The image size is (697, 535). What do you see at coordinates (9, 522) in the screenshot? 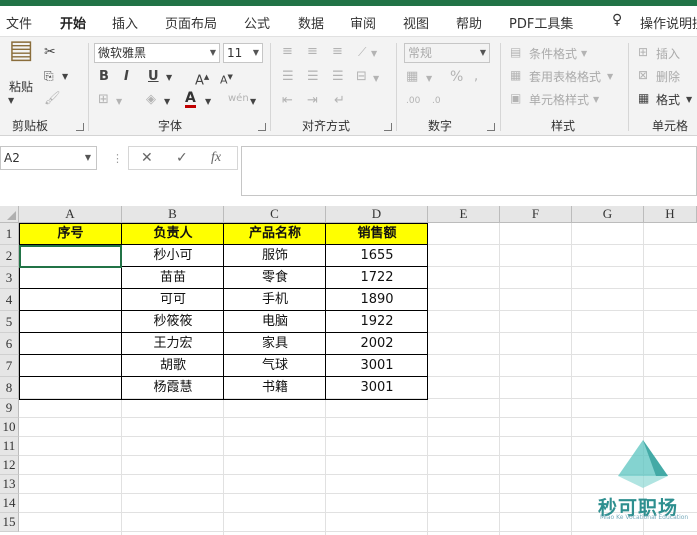
I see `row-header-15: 15` at bounding box center [9, 522].